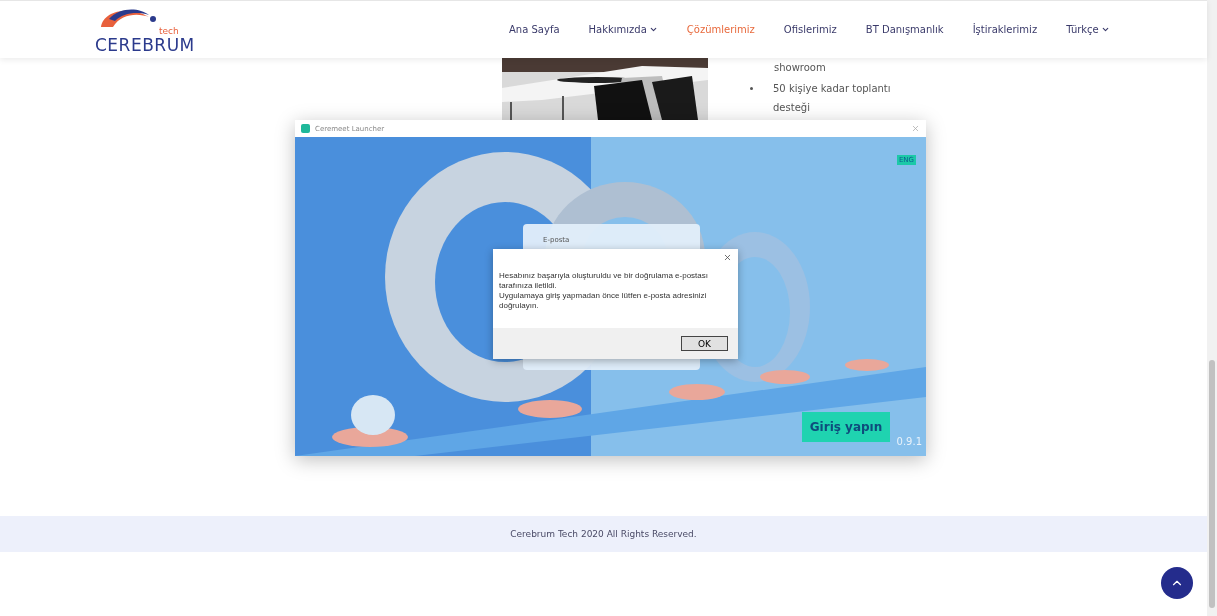  I want to click on nav-link: Ana Sayfa, so click(534, 29).